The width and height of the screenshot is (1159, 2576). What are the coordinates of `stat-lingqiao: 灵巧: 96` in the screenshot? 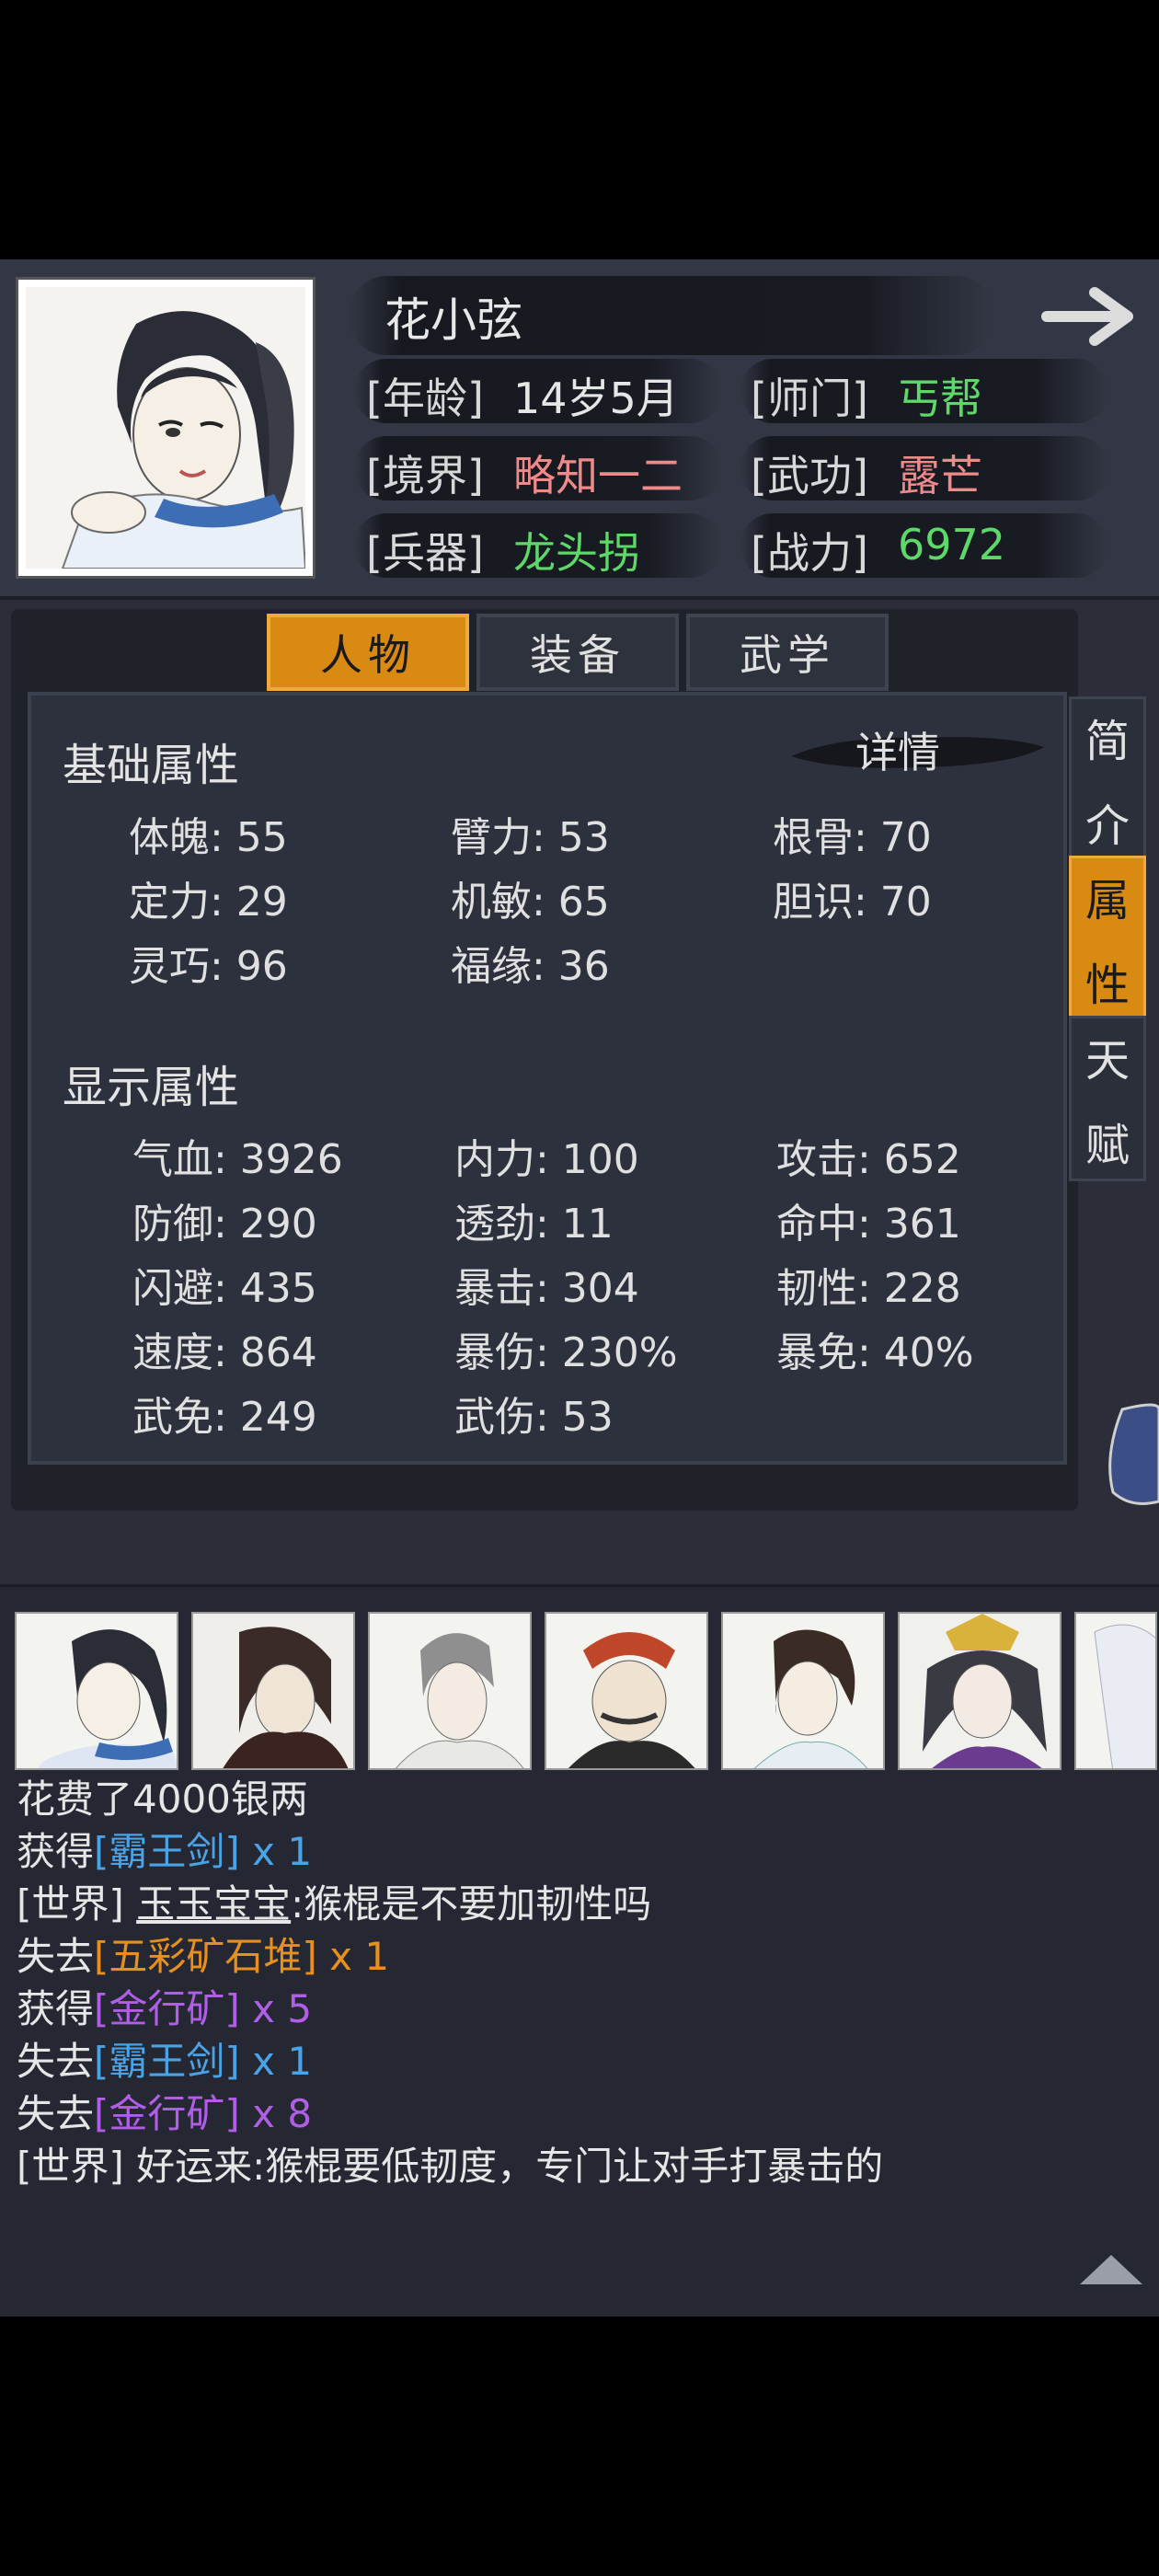 It's located at (208, 966).